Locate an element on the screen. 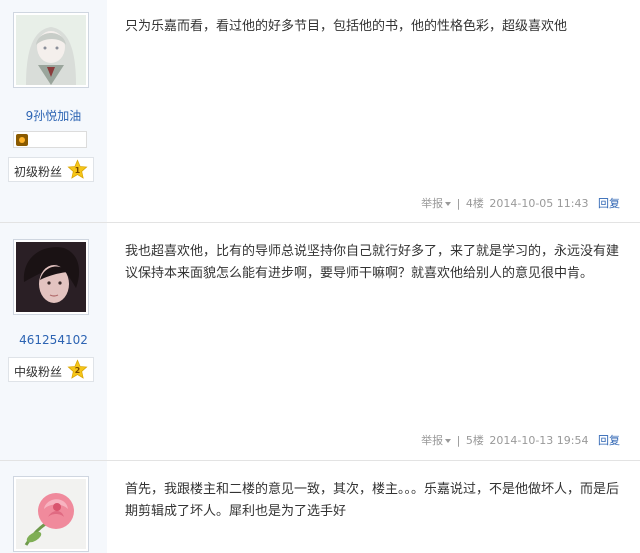  author-sidebar is located at coordinates (53, 507).